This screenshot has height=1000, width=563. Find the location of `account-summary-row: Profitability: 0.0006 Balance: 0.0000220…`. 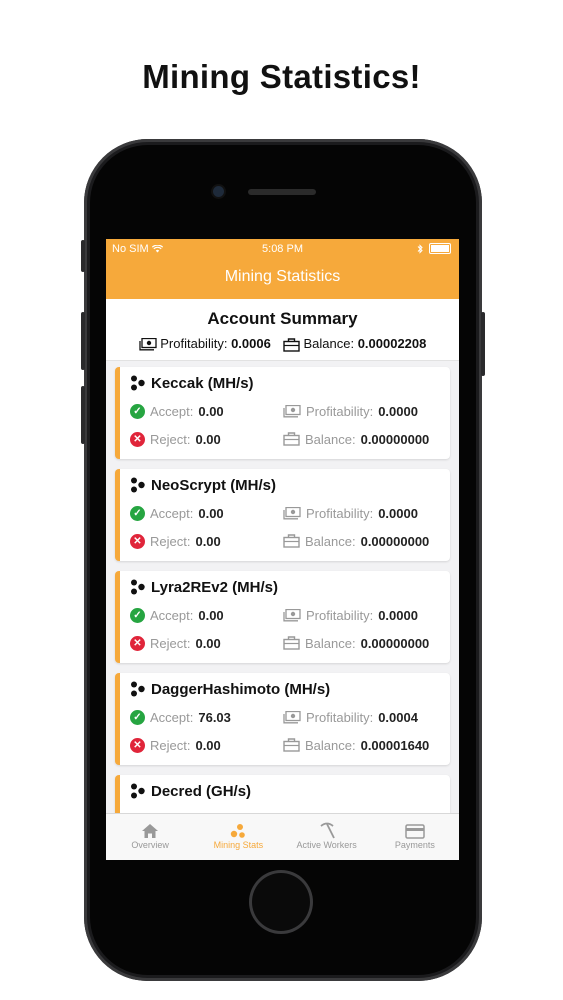

account-summary-row: Profitability: 0.0006 Balance: 0.0000220… is located at coordinates (282, 344).